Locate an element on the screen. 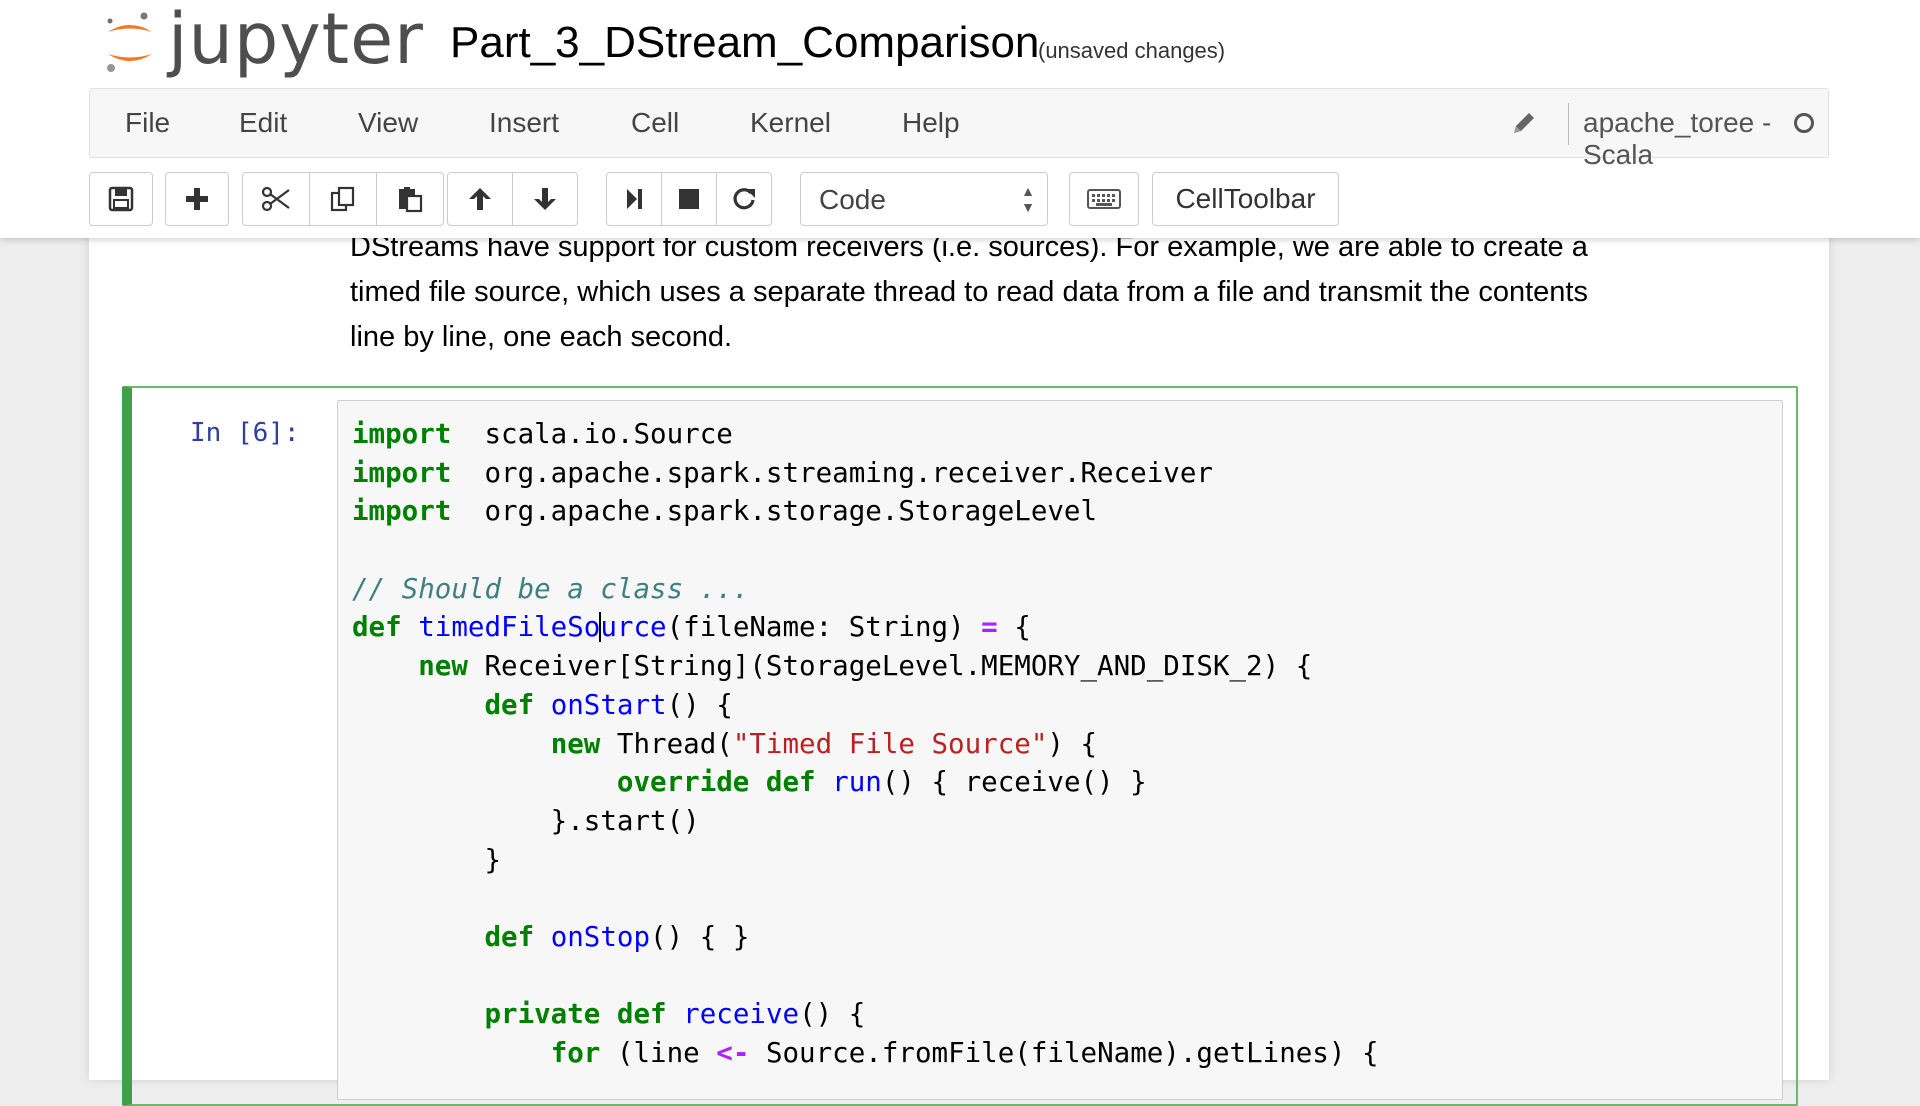  cell-type-value: Code is located at coordinates (852, 199).